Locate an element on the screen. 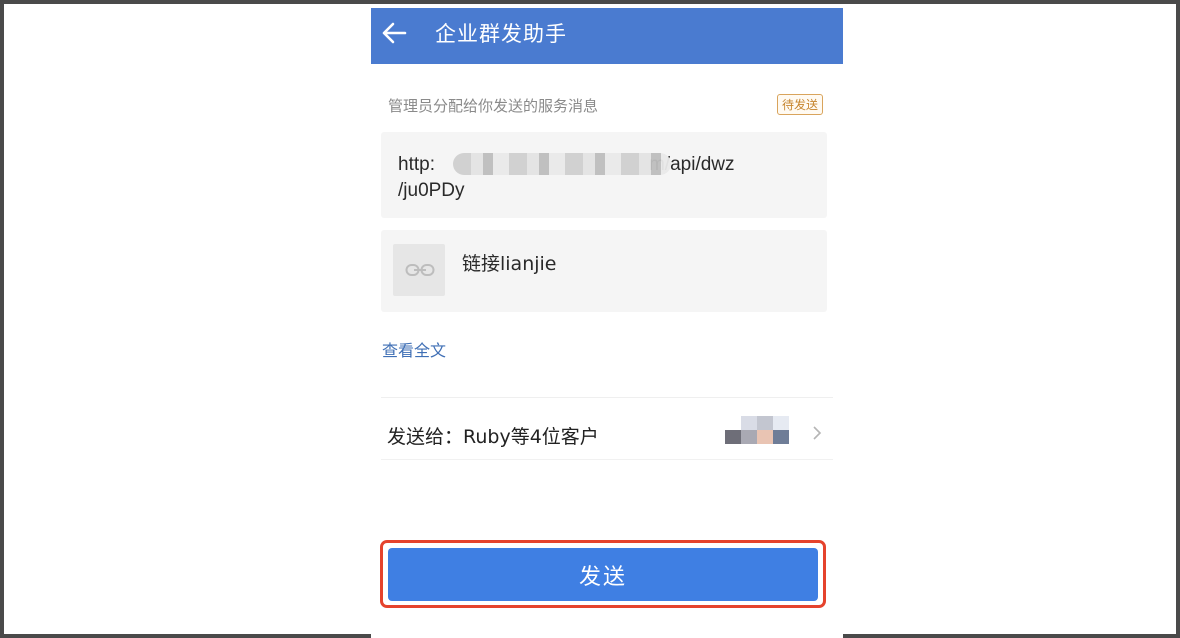 This screenshot has width=1180, height=638. chevron-right-icon is located at coordinates (817, 433).